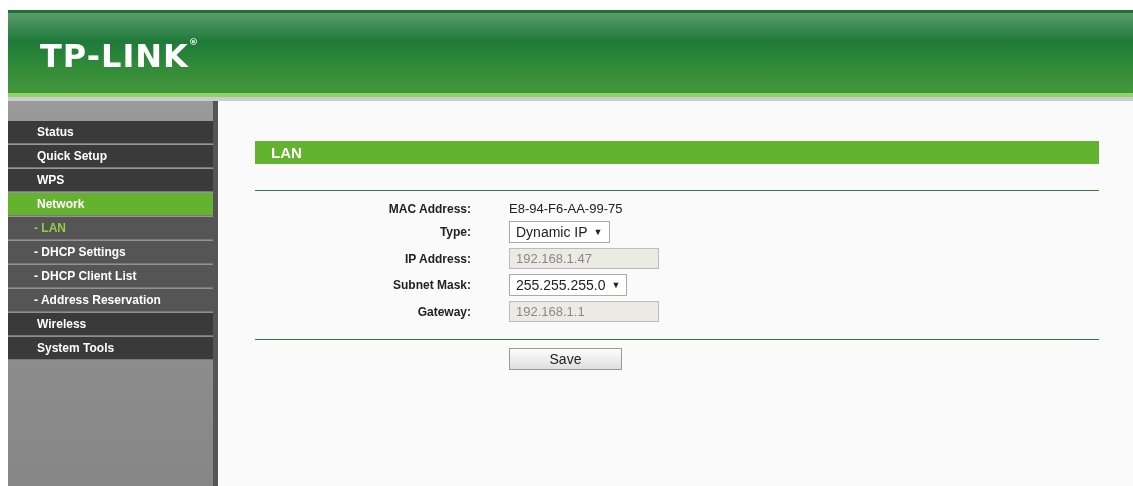 This screenshot has width=1133, height=486. I want to click on field-label: MAC Address:, so click(429, 208).